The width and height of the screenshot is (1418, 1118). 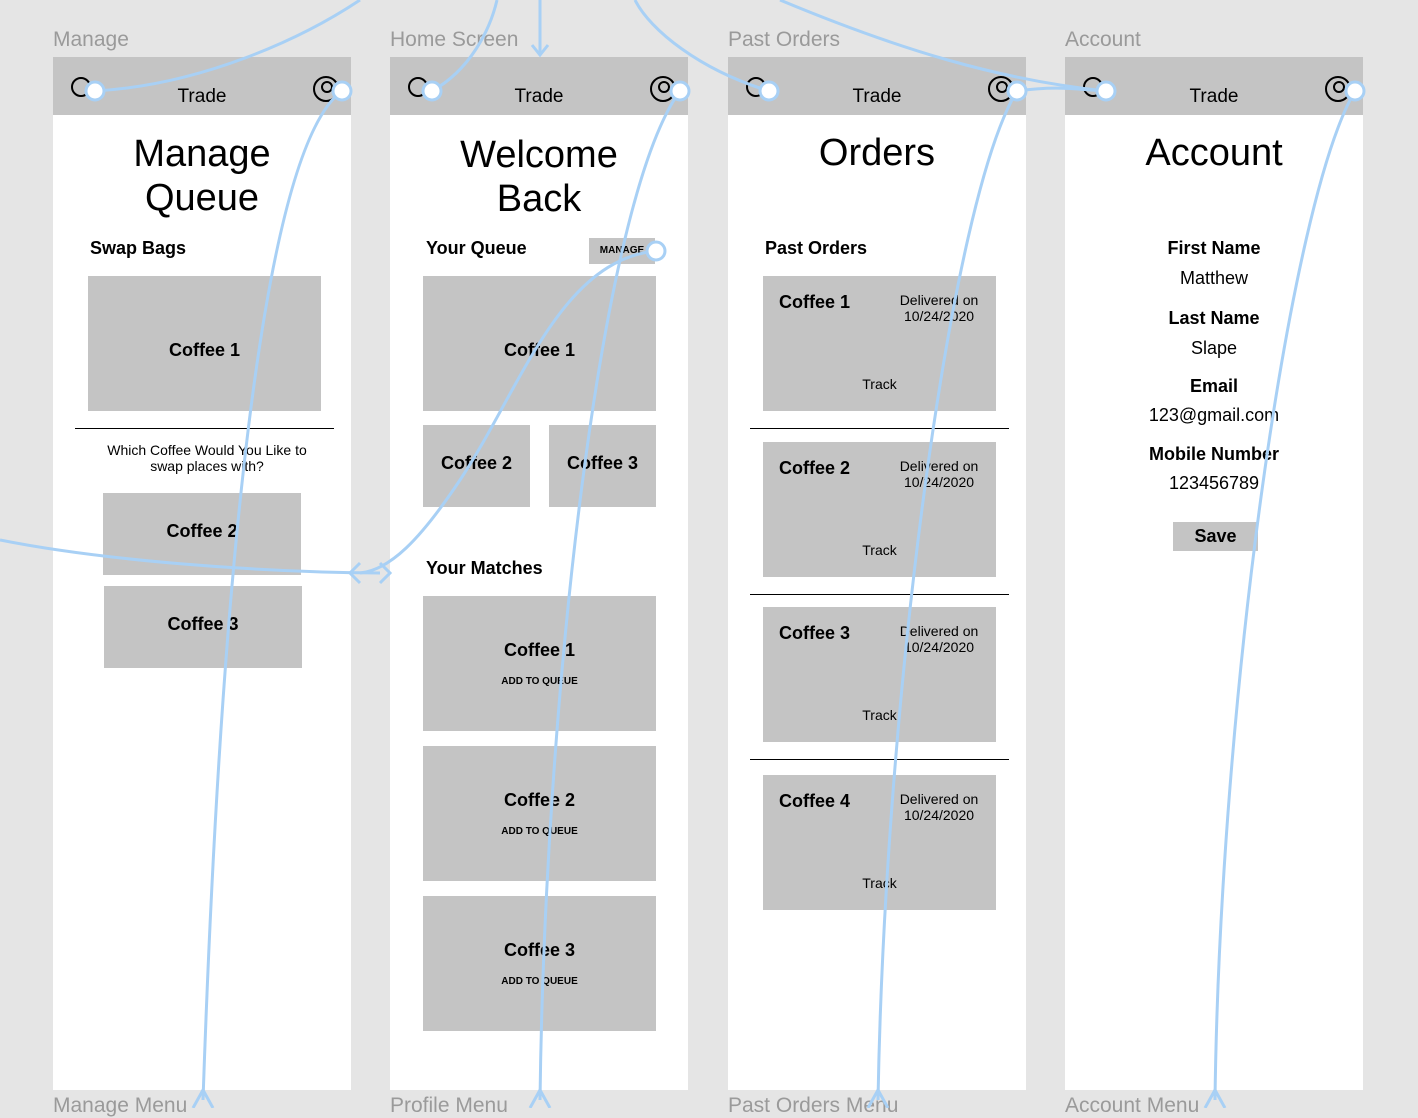 I want to click on order-card: Coffee 1 Delivered on 10/24/2020 Track, so click(x=879, y=343).